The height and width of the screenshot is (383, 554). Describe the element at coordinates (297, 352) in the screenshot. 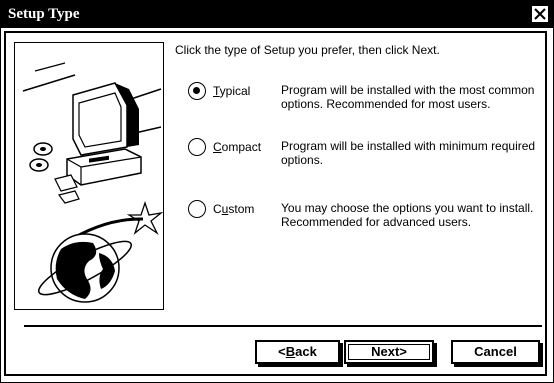

I see `back-button: <Back` at that location.